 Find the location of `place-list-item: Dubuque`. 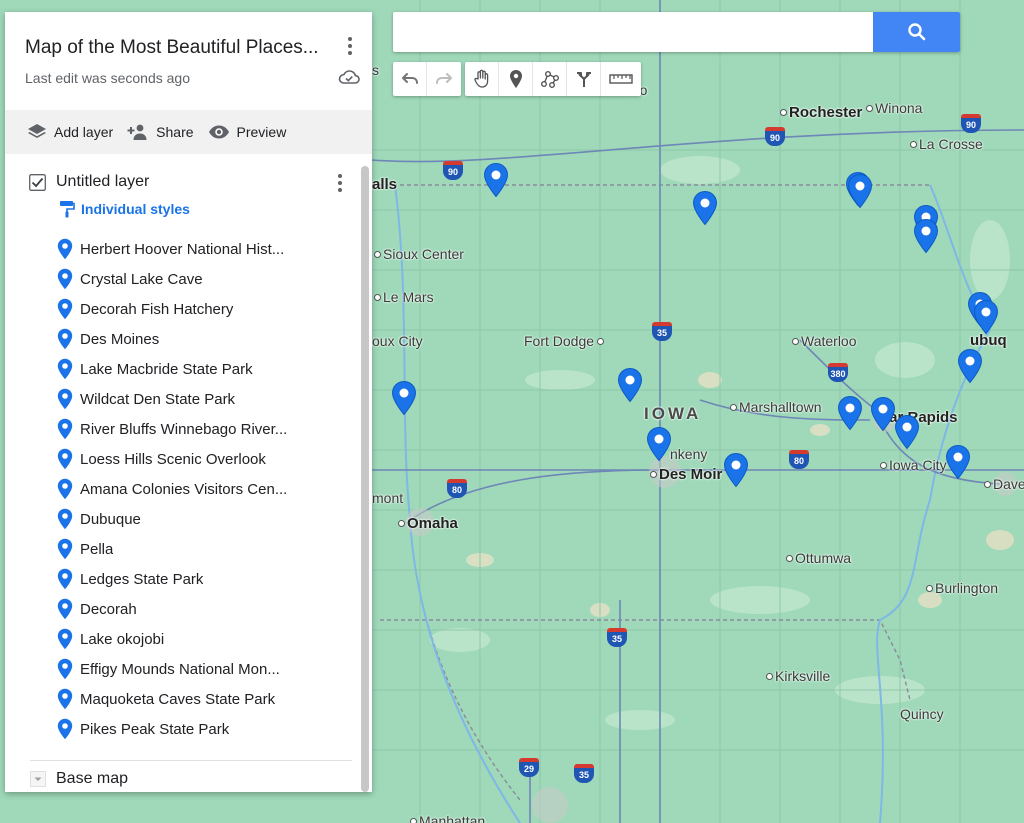

place-list-item: Dubuque is located at coordinates (188, 519).